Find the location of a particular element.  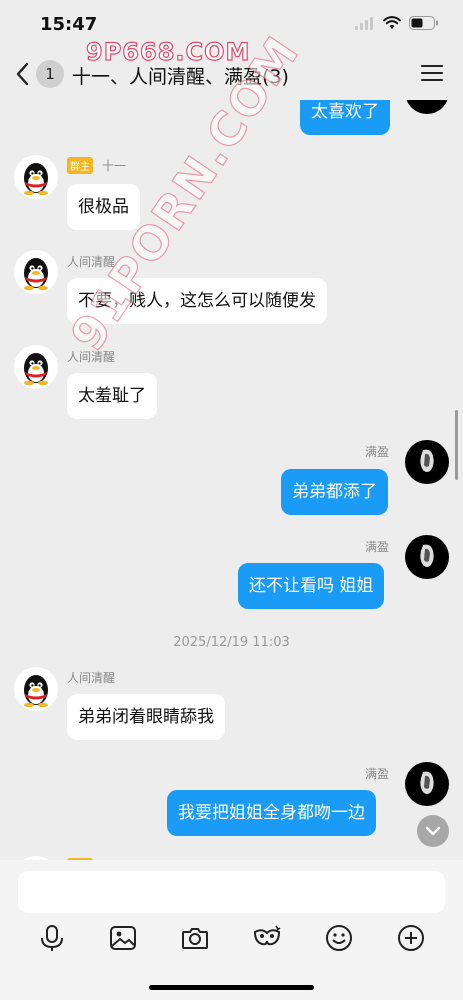

unread-count-badge: 1 is located at coordinates (50, 74).